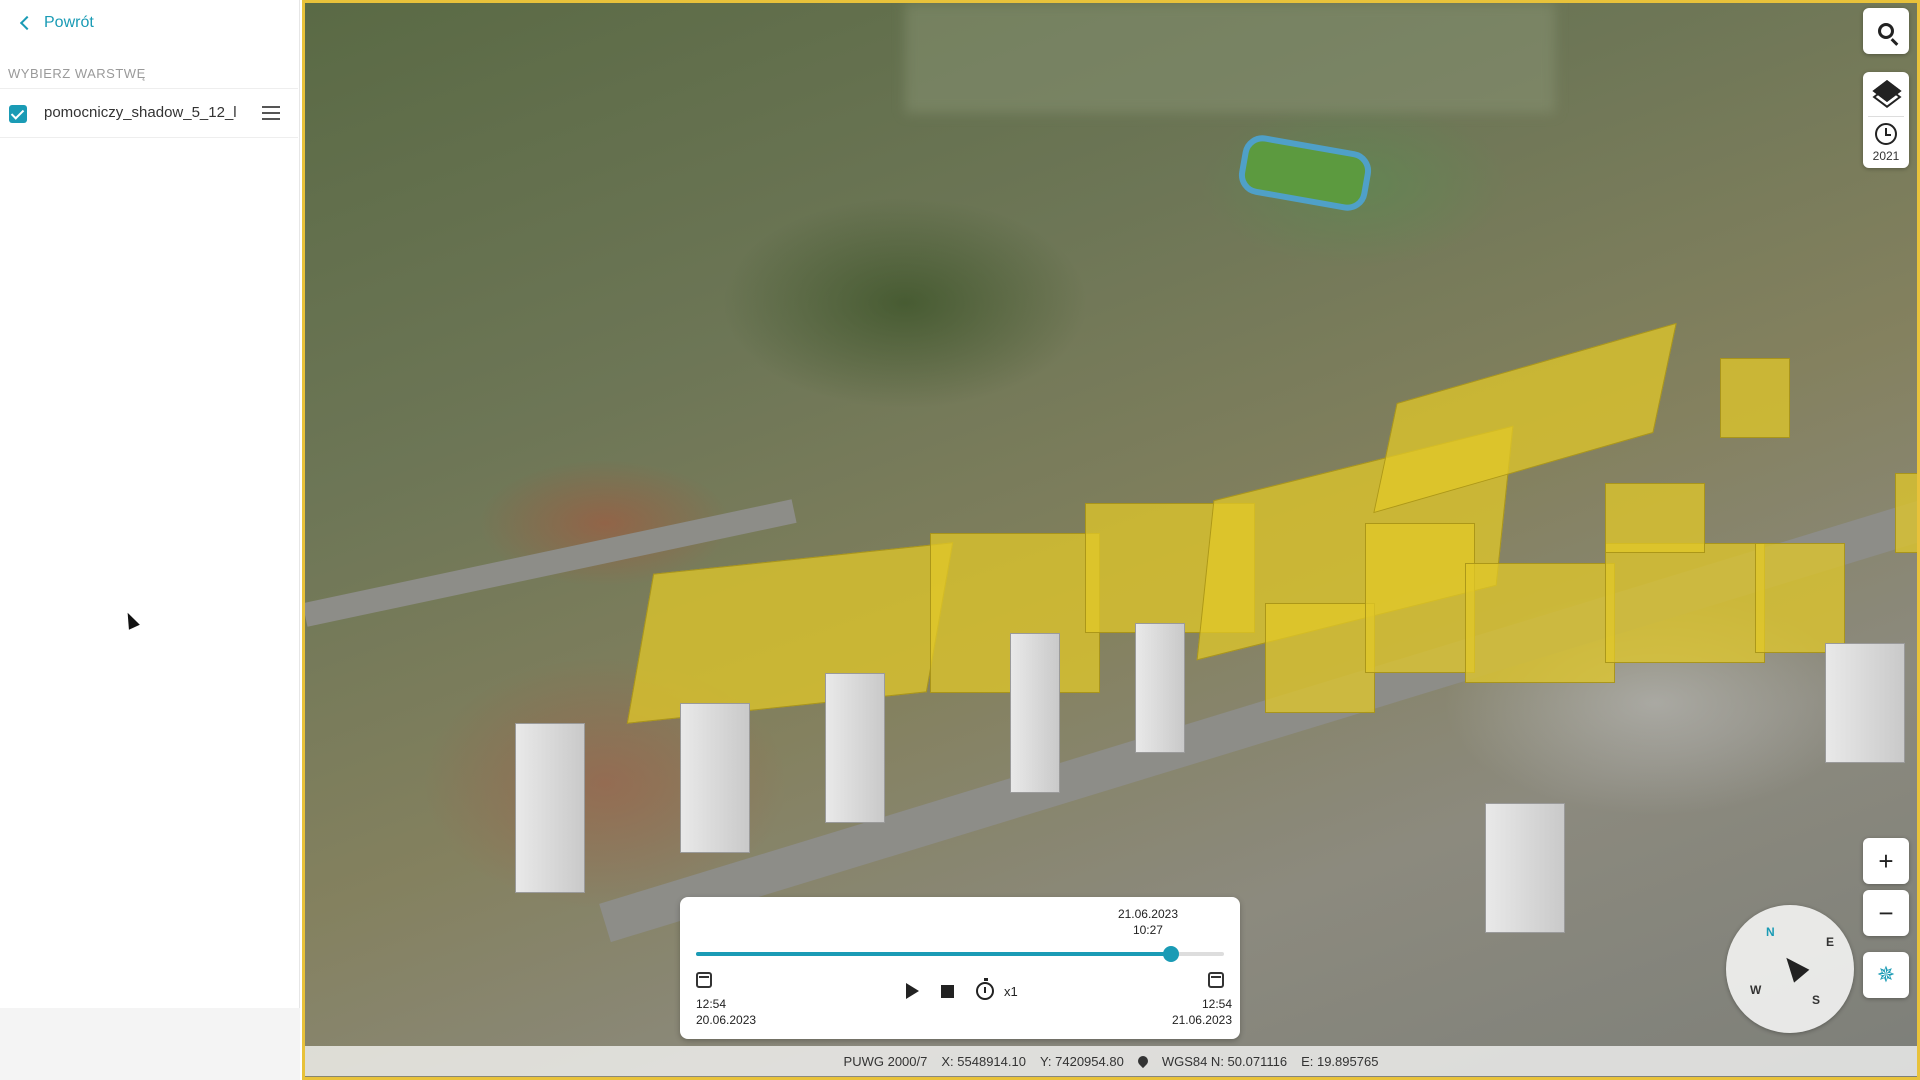 This screenshot has height=1080, width=1920. Describe the element at coordinates (27, 23) in the screenshot. I see `chevron-left-icon` at that location.